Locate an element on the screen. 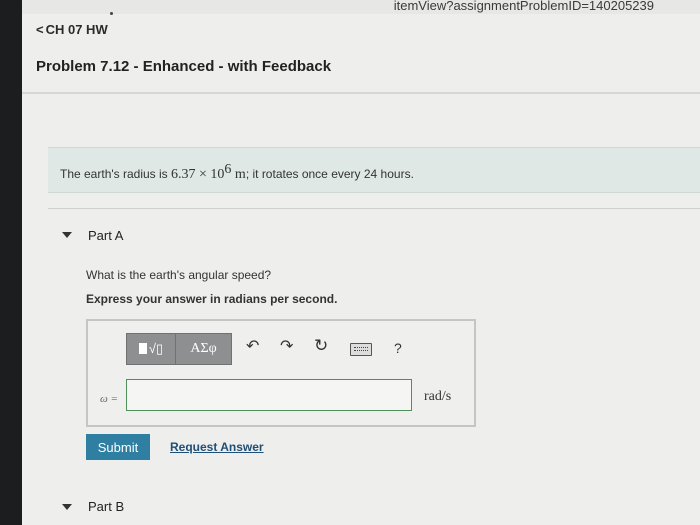  question-text: What is the earth's angular speed? is located at coordinates (179, 275).